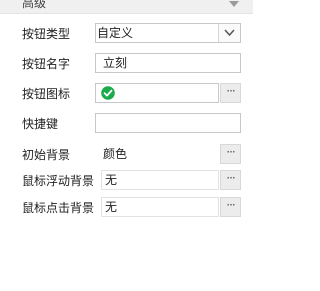 The height and width of the screenshot is (291, 320). I want to click on button-name-row: 按钮名字 立刻, so click(126, 64).